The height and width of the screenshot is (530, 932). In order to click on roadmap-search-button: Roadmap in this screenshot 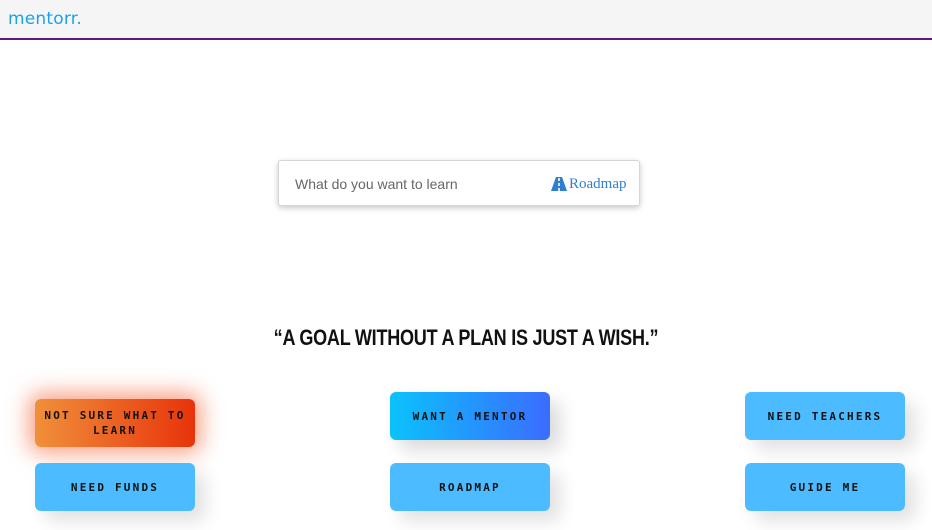, I will do `click(589, 184)`.